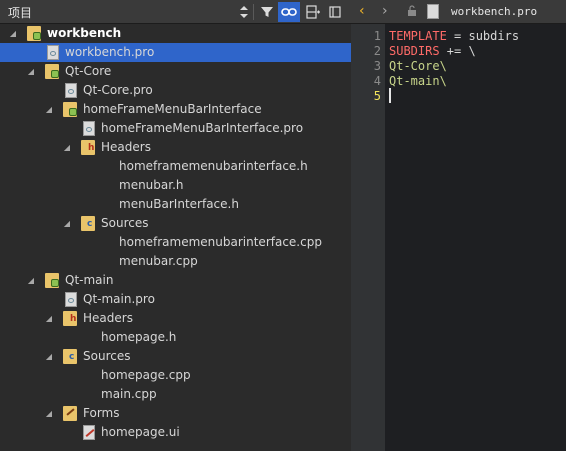  What do you see at coordinates (494, 36) in the screenshot?
I see `code-value: subdirs` at bounding box center [494, 36].